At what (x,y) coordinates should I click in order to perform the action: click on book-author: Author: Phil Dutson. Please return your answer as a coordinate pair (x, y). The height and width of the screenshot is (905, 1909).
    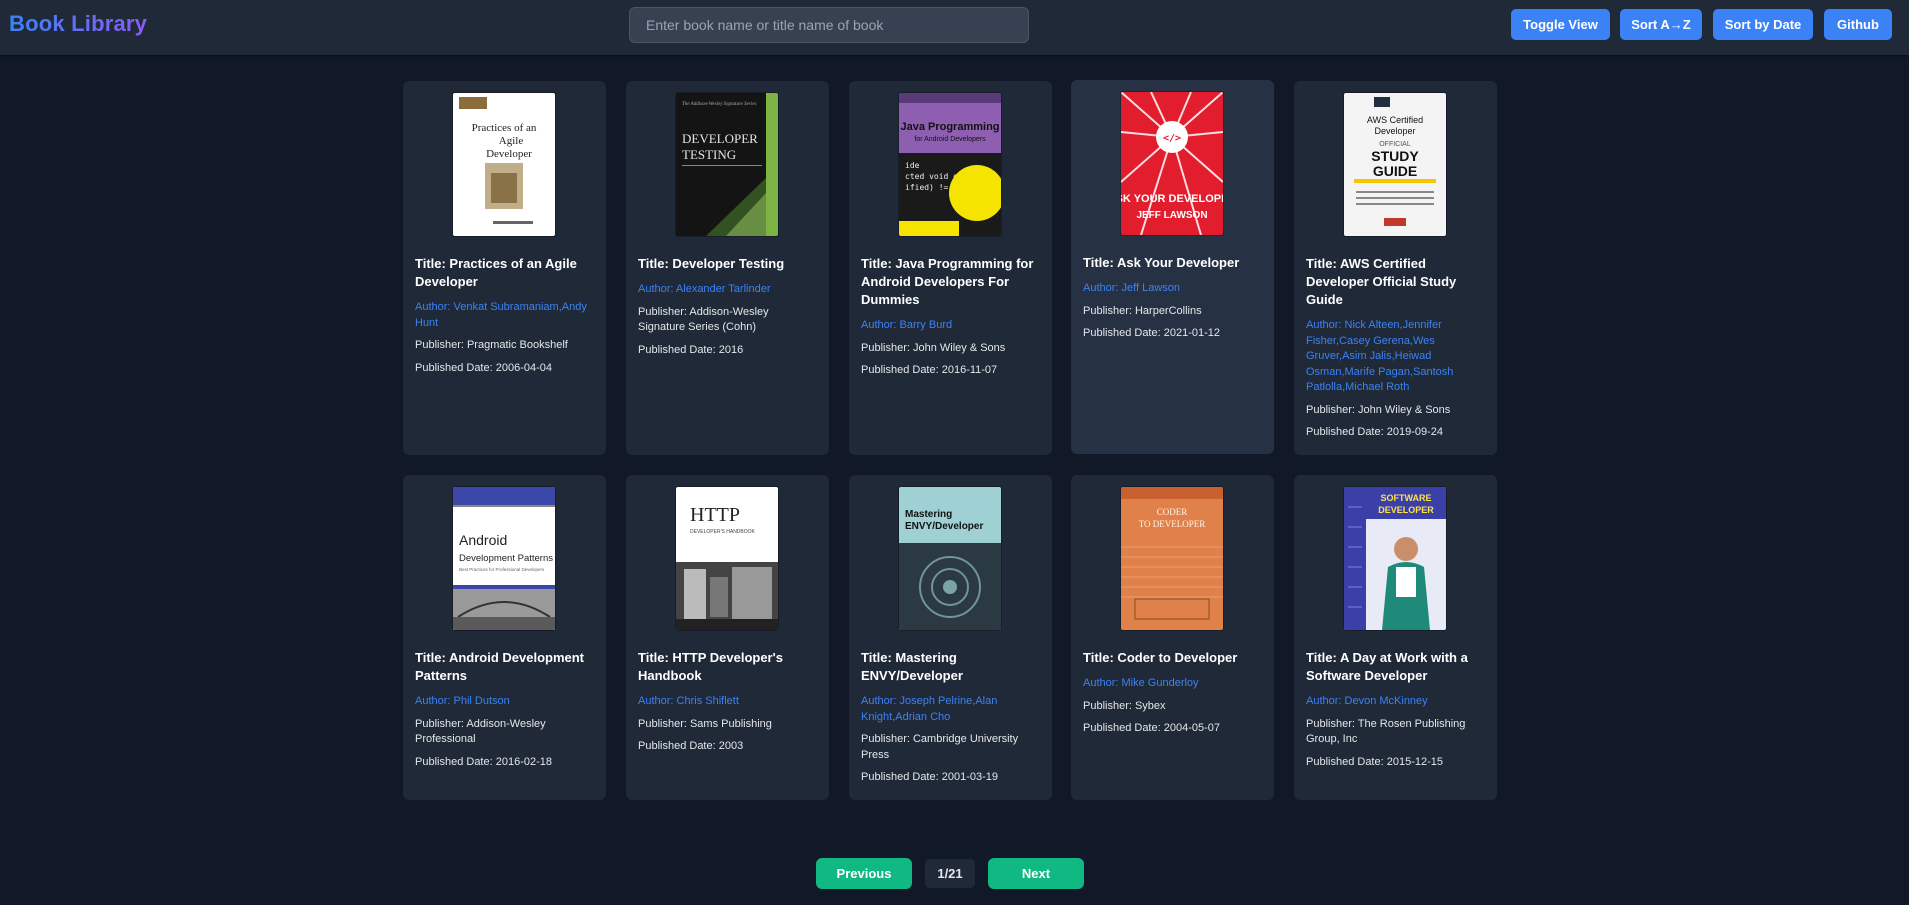
    Looking at the image, I should click on (462, 701).